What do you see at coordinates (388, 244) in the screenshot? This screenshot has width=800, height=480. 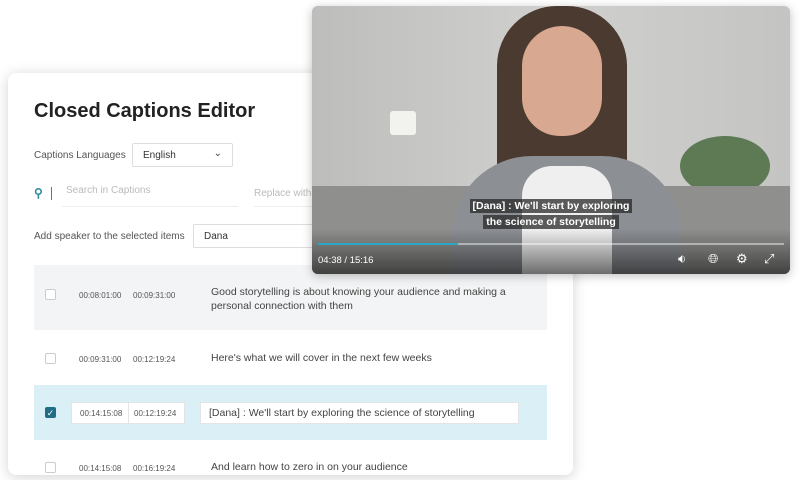 I see `progress-fill` at bounding box center [388, 244].